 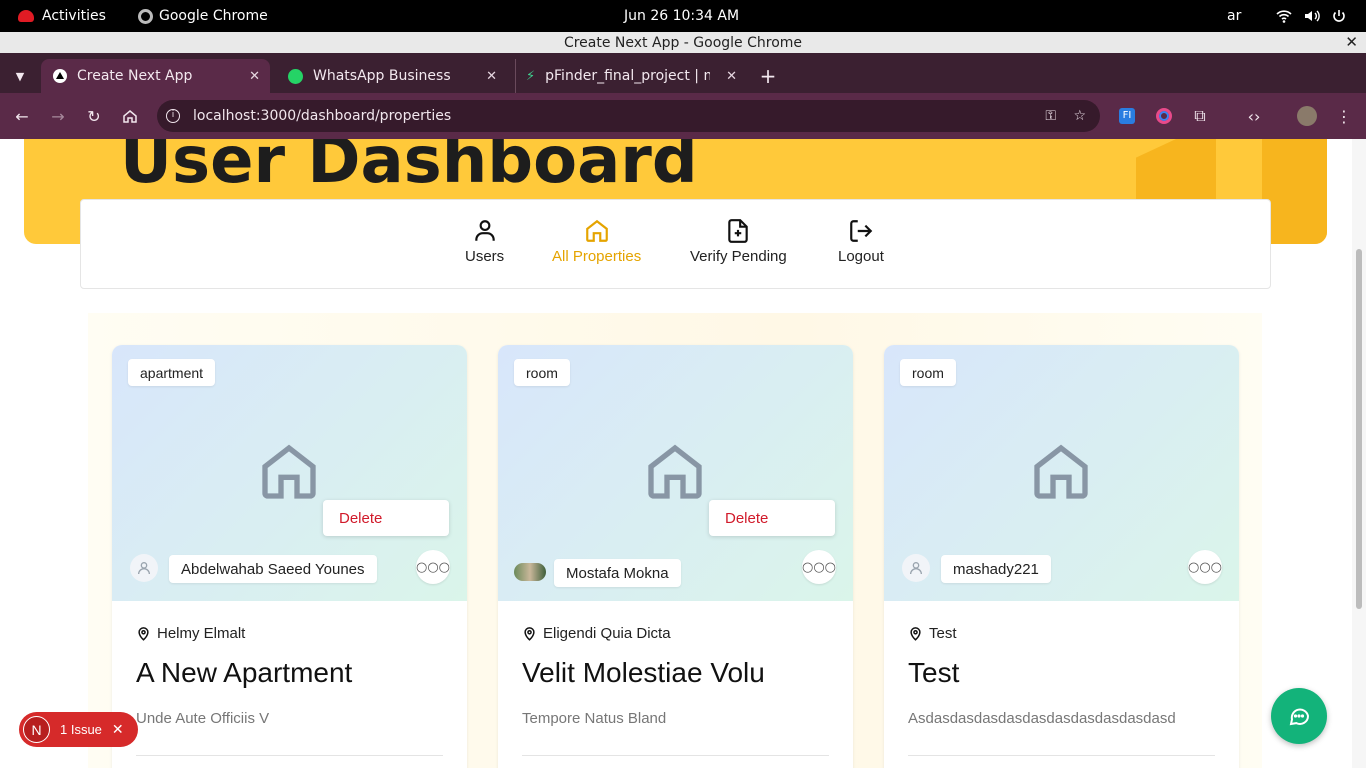 I want to click on plus-icon: +, so click(x=768, y=76).